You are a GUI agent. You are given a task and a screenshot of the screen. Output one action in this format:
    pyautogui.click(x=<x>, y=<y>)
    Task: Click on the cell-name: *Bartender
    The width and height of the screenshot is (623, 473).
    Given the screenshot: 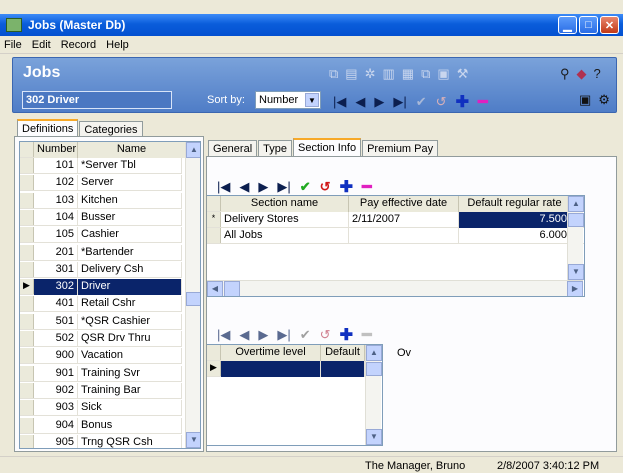 What is the action you would take?
    pyautogui.click(x=130, y=252)
    